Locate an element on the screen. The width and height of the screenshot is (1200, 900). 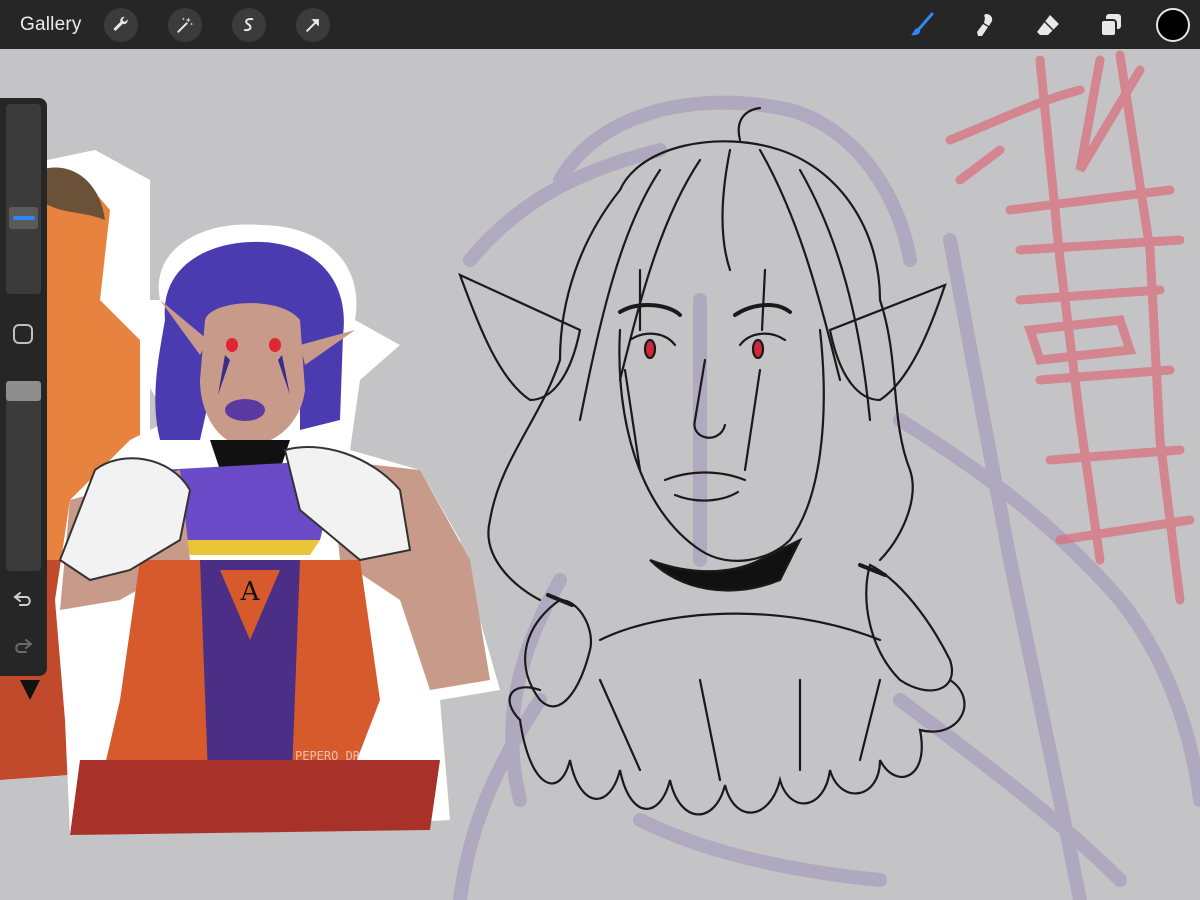
layers-icon is located at coordinates (1110, 25).